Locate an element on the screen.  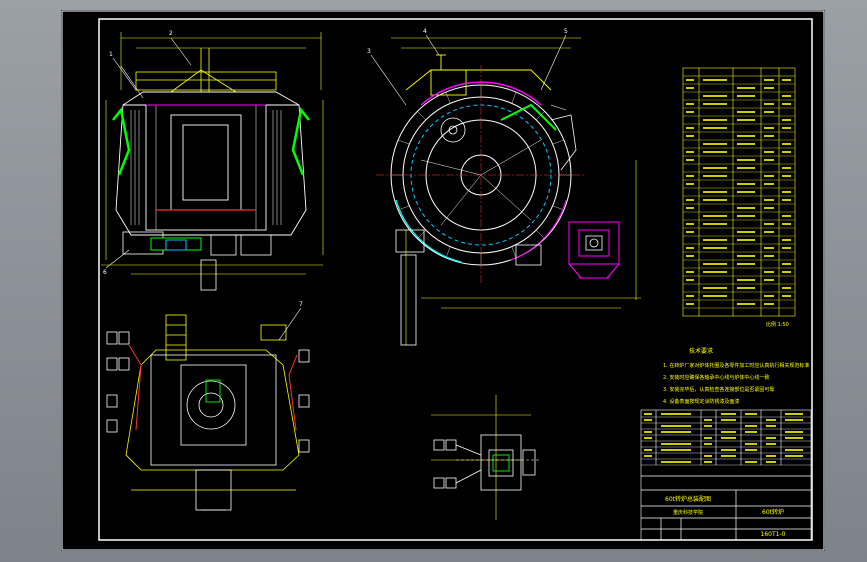
parts-table is located at coordinates (739, 192).